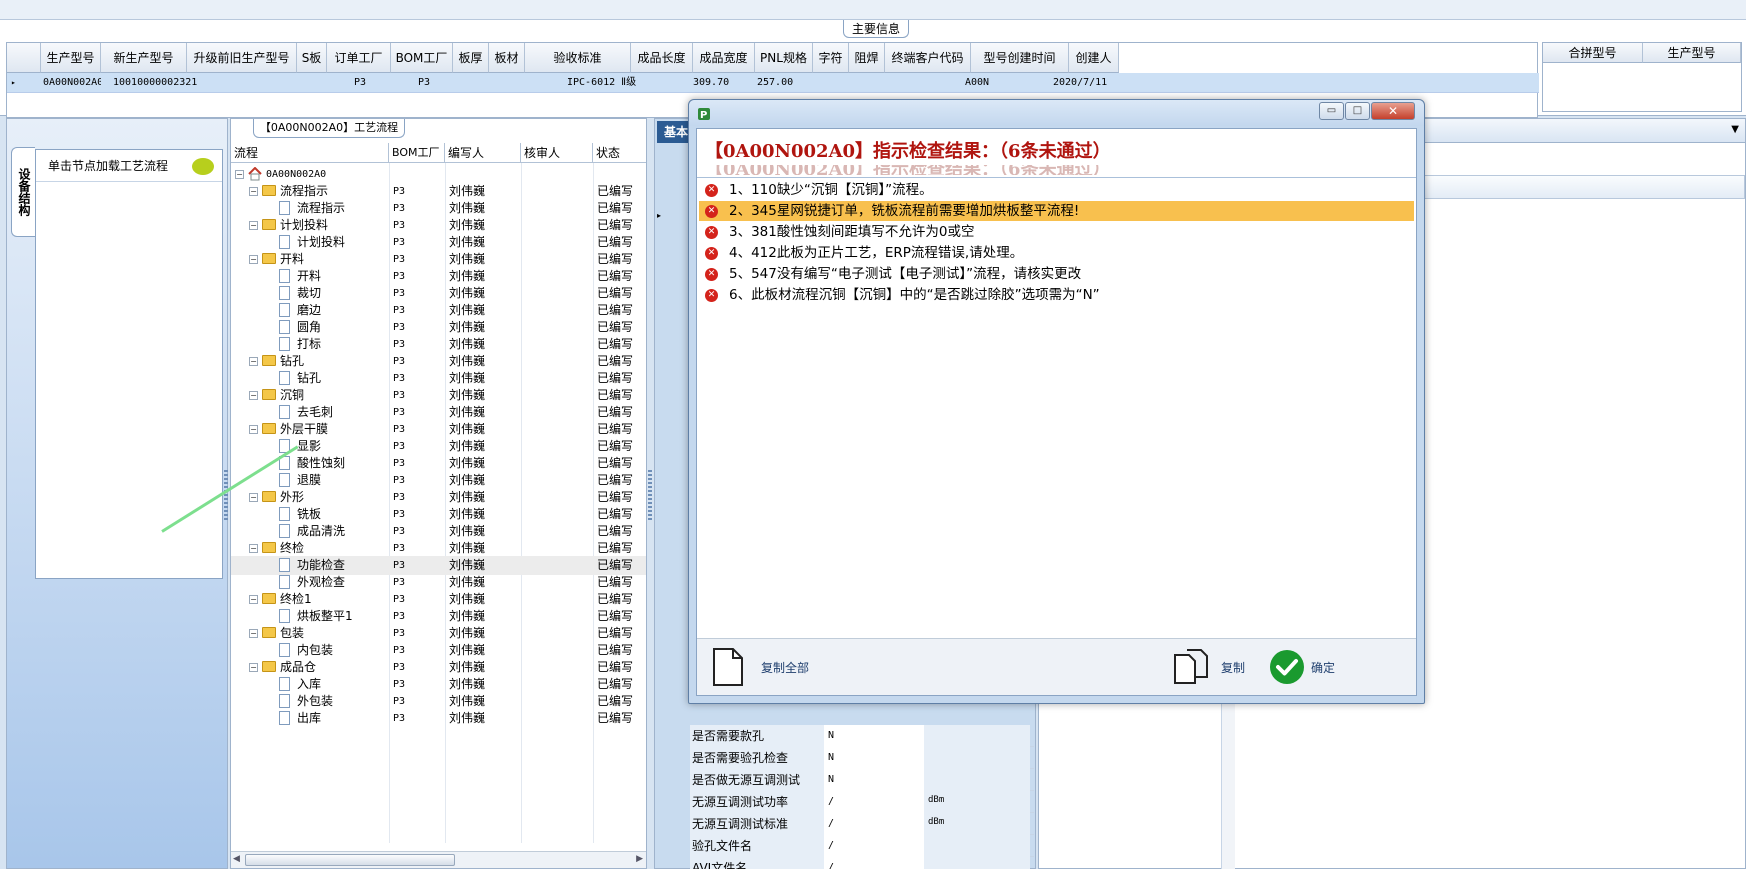 The height and width of the screenshot is (869, 1746). I want to click on error-icon: ✕, so click(711, 295).